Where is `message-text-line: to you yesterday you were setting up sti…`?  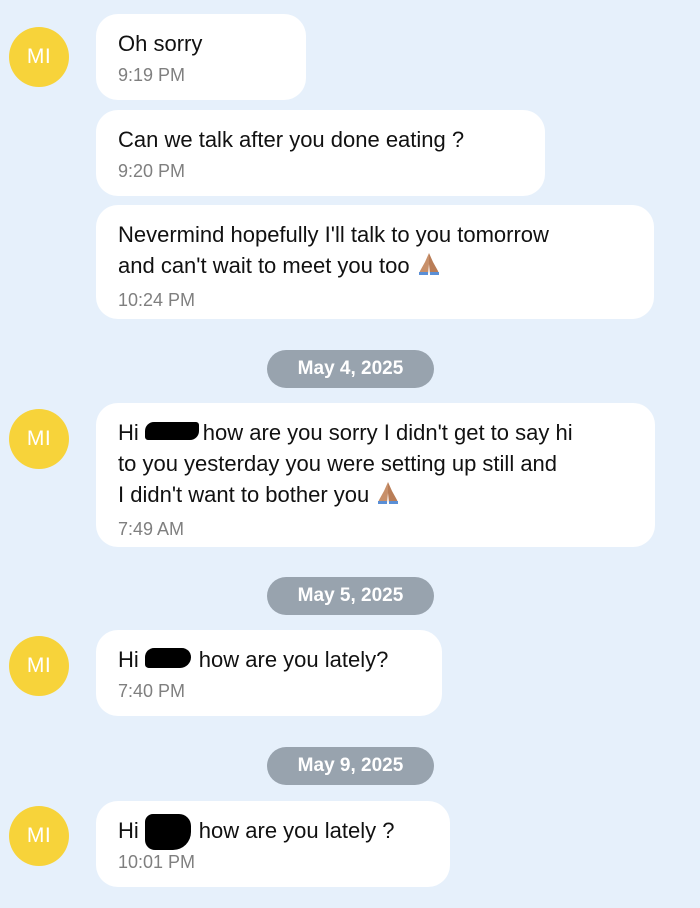
message-text-line: to you yesterday you were setting up sti… is located at coordinates (338, 463).